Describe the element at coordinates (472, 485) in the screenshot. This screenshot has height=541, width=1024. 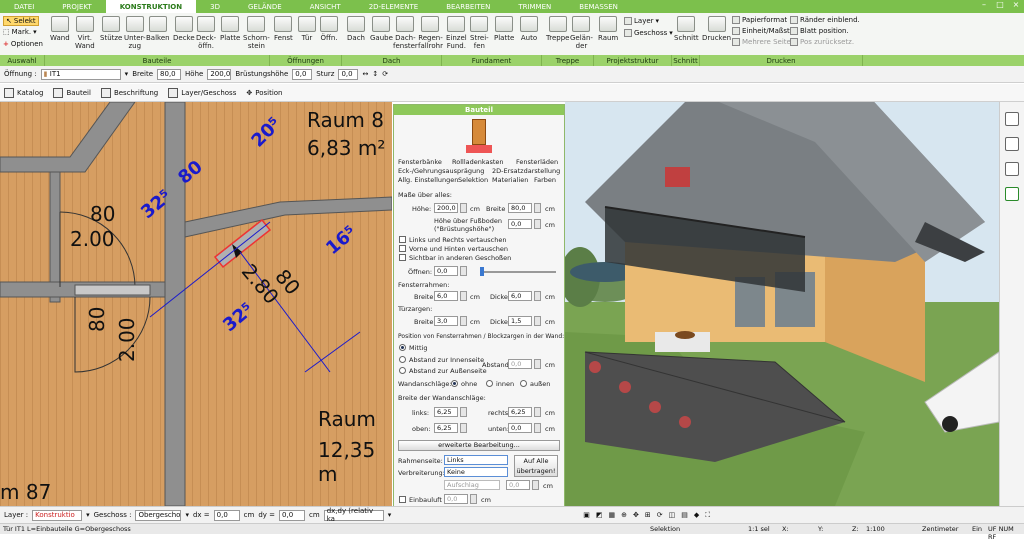
I see `aufschlag-select: Aufschlag` at that location.